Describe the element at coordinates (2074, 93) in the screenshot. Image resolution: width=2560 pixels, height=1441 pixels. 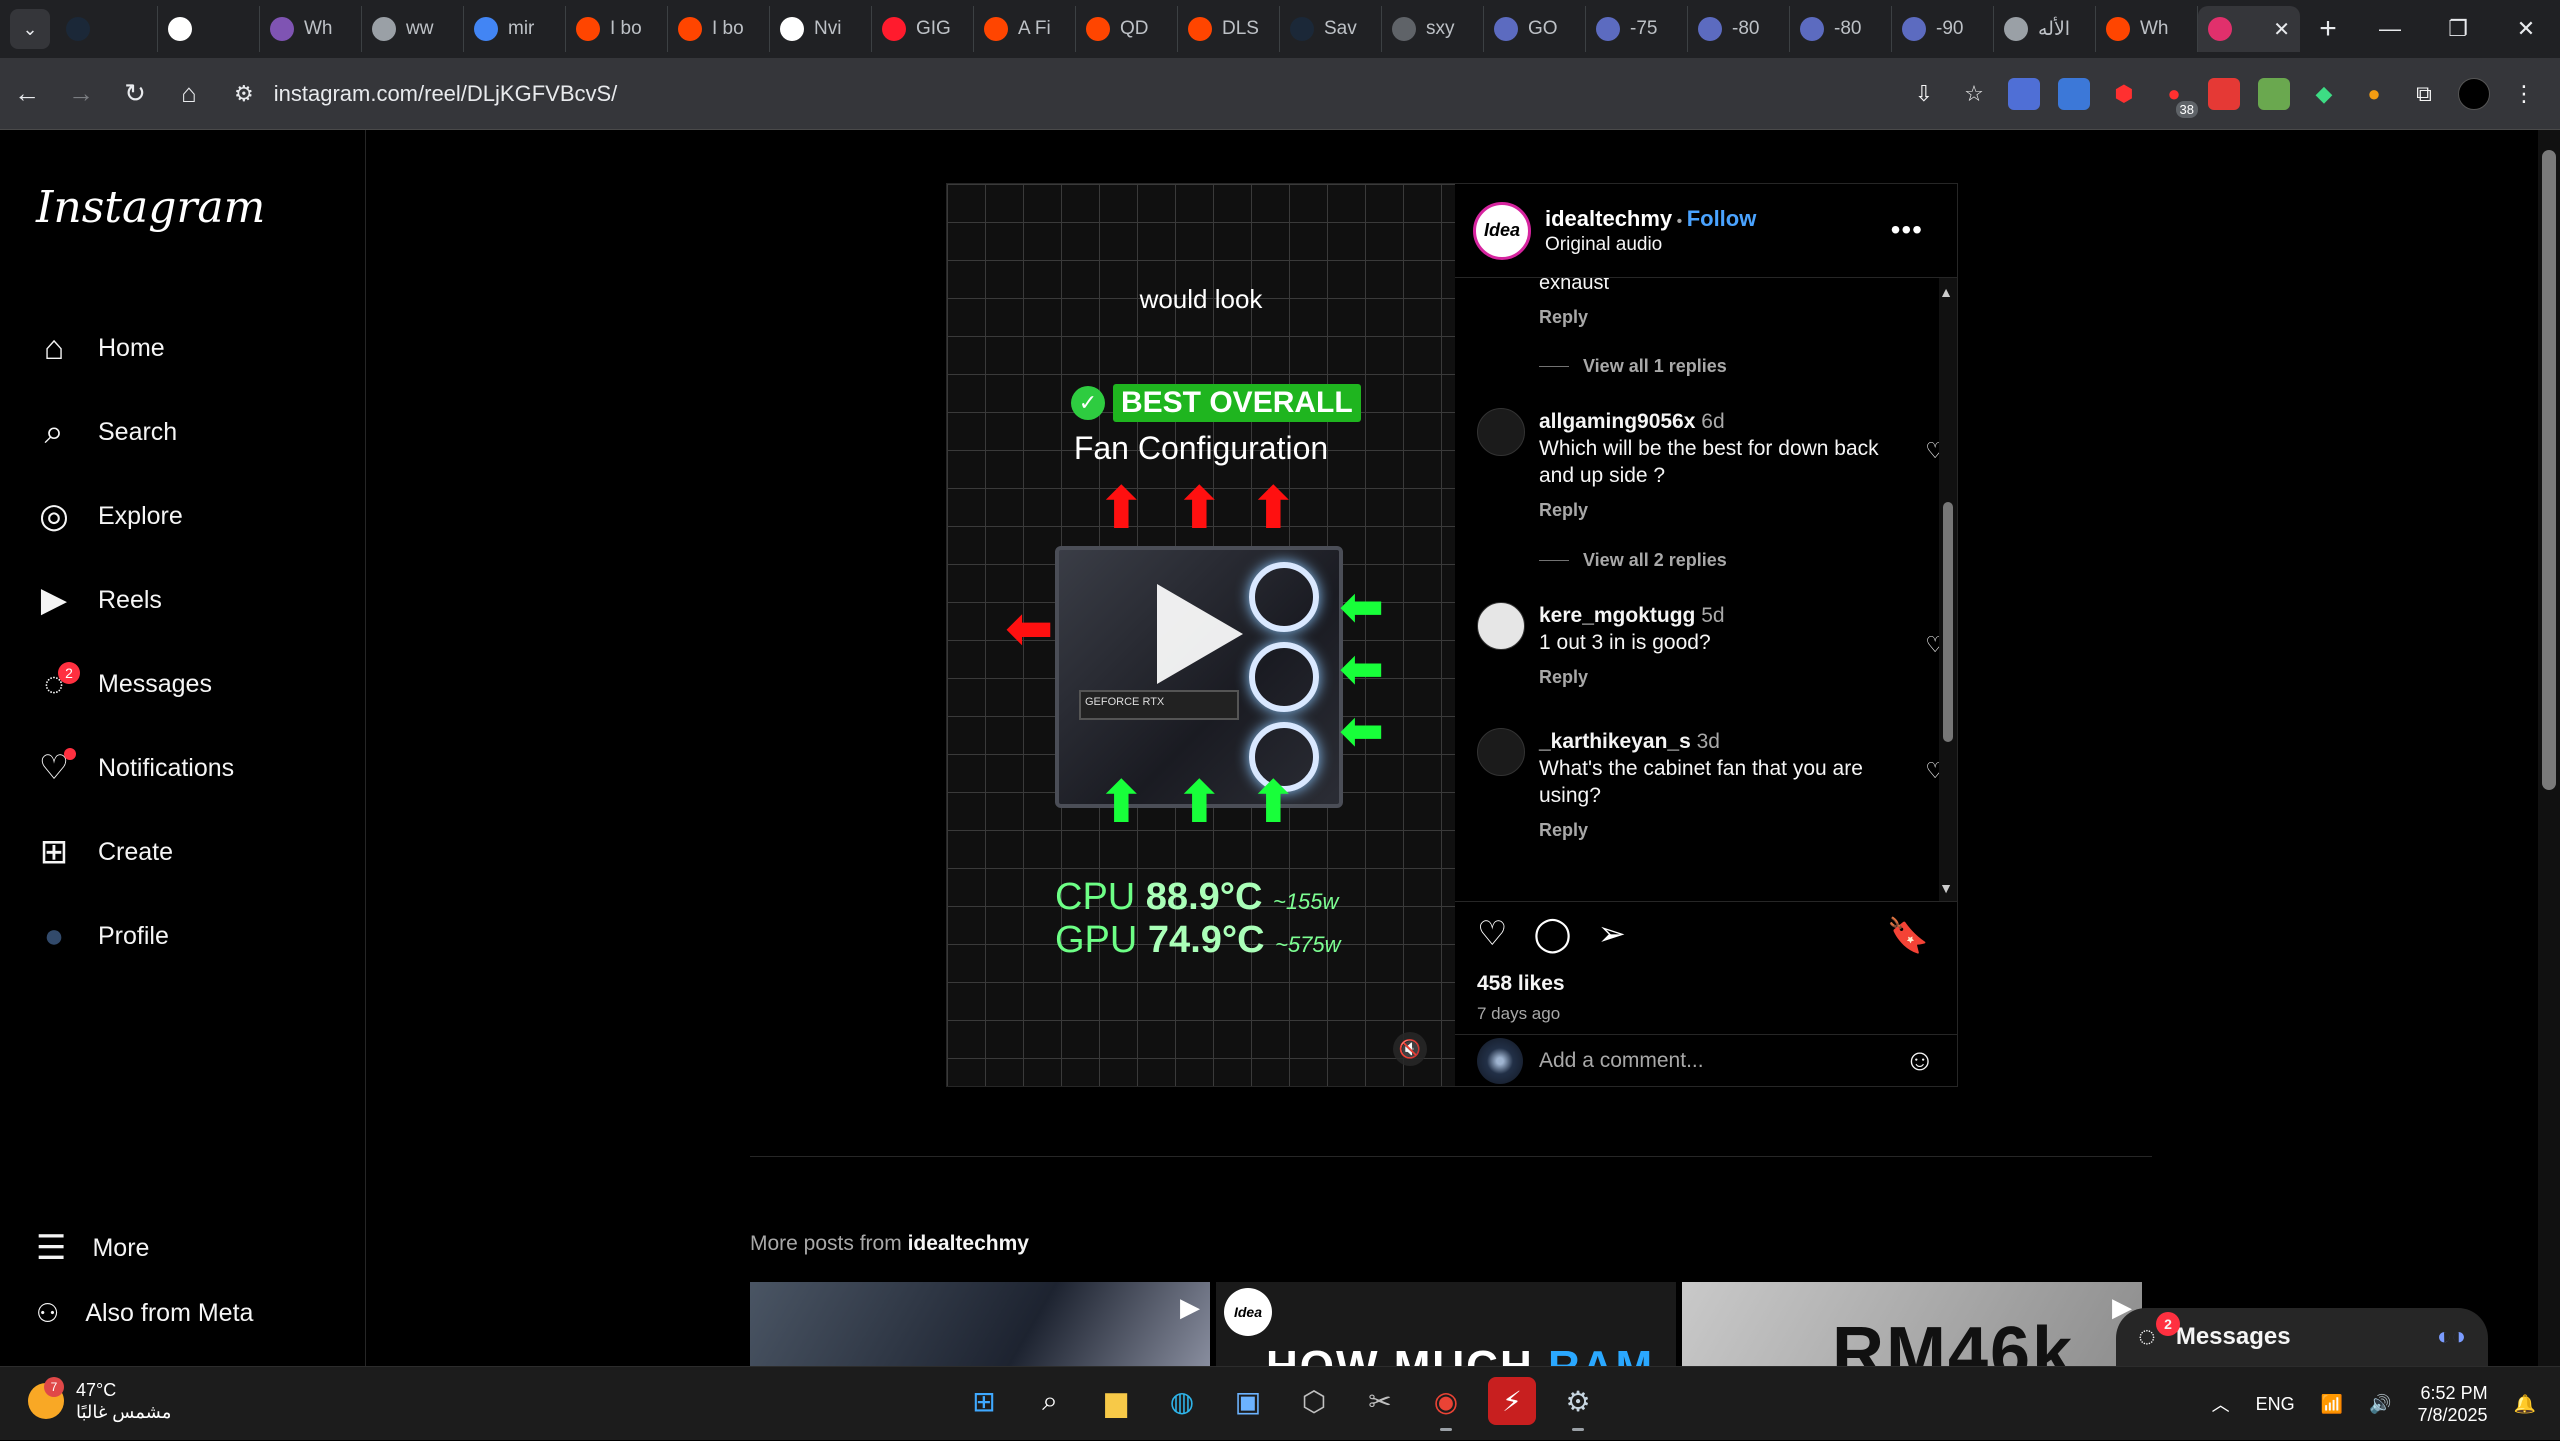
I see `translate-icon` at that location.